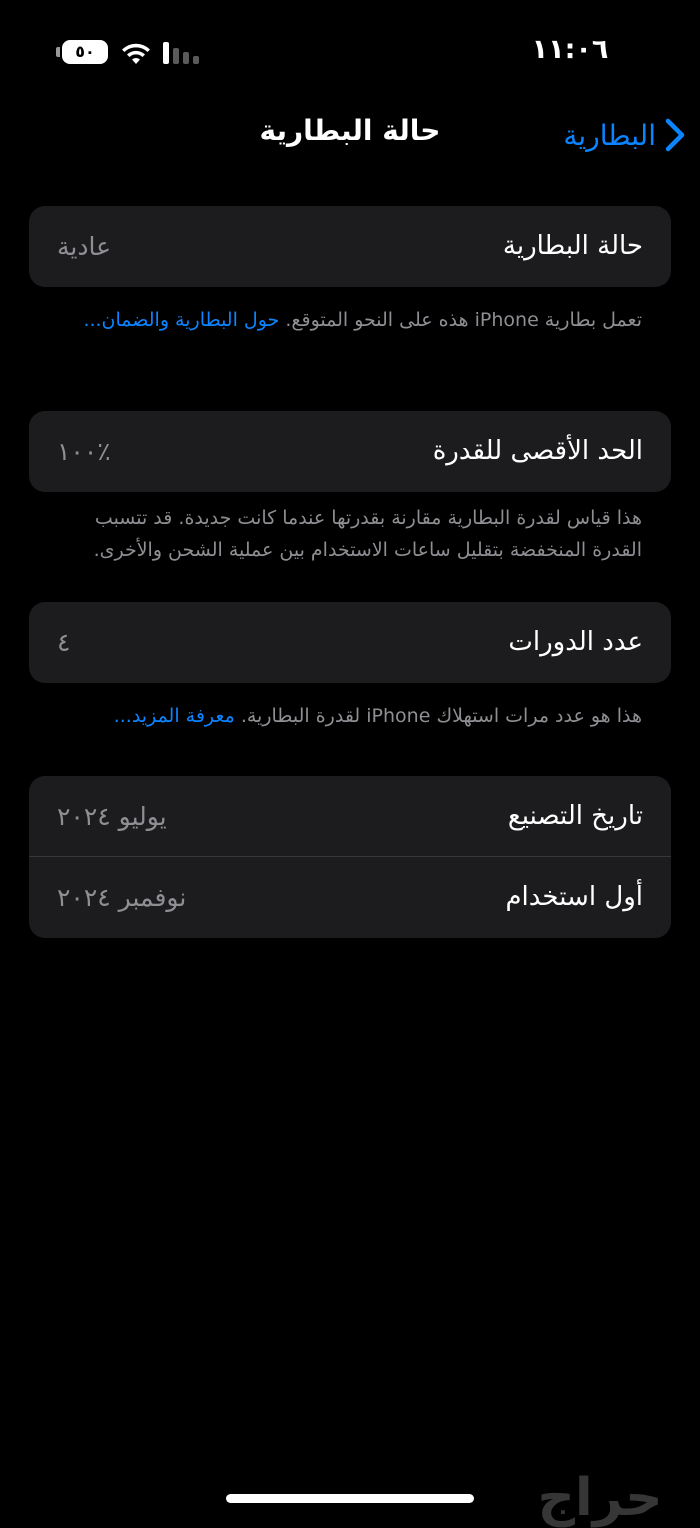 The height and width of the screenshot is (1528, 700). I want to click on back-button-label: البطارية, so click(609, 135).